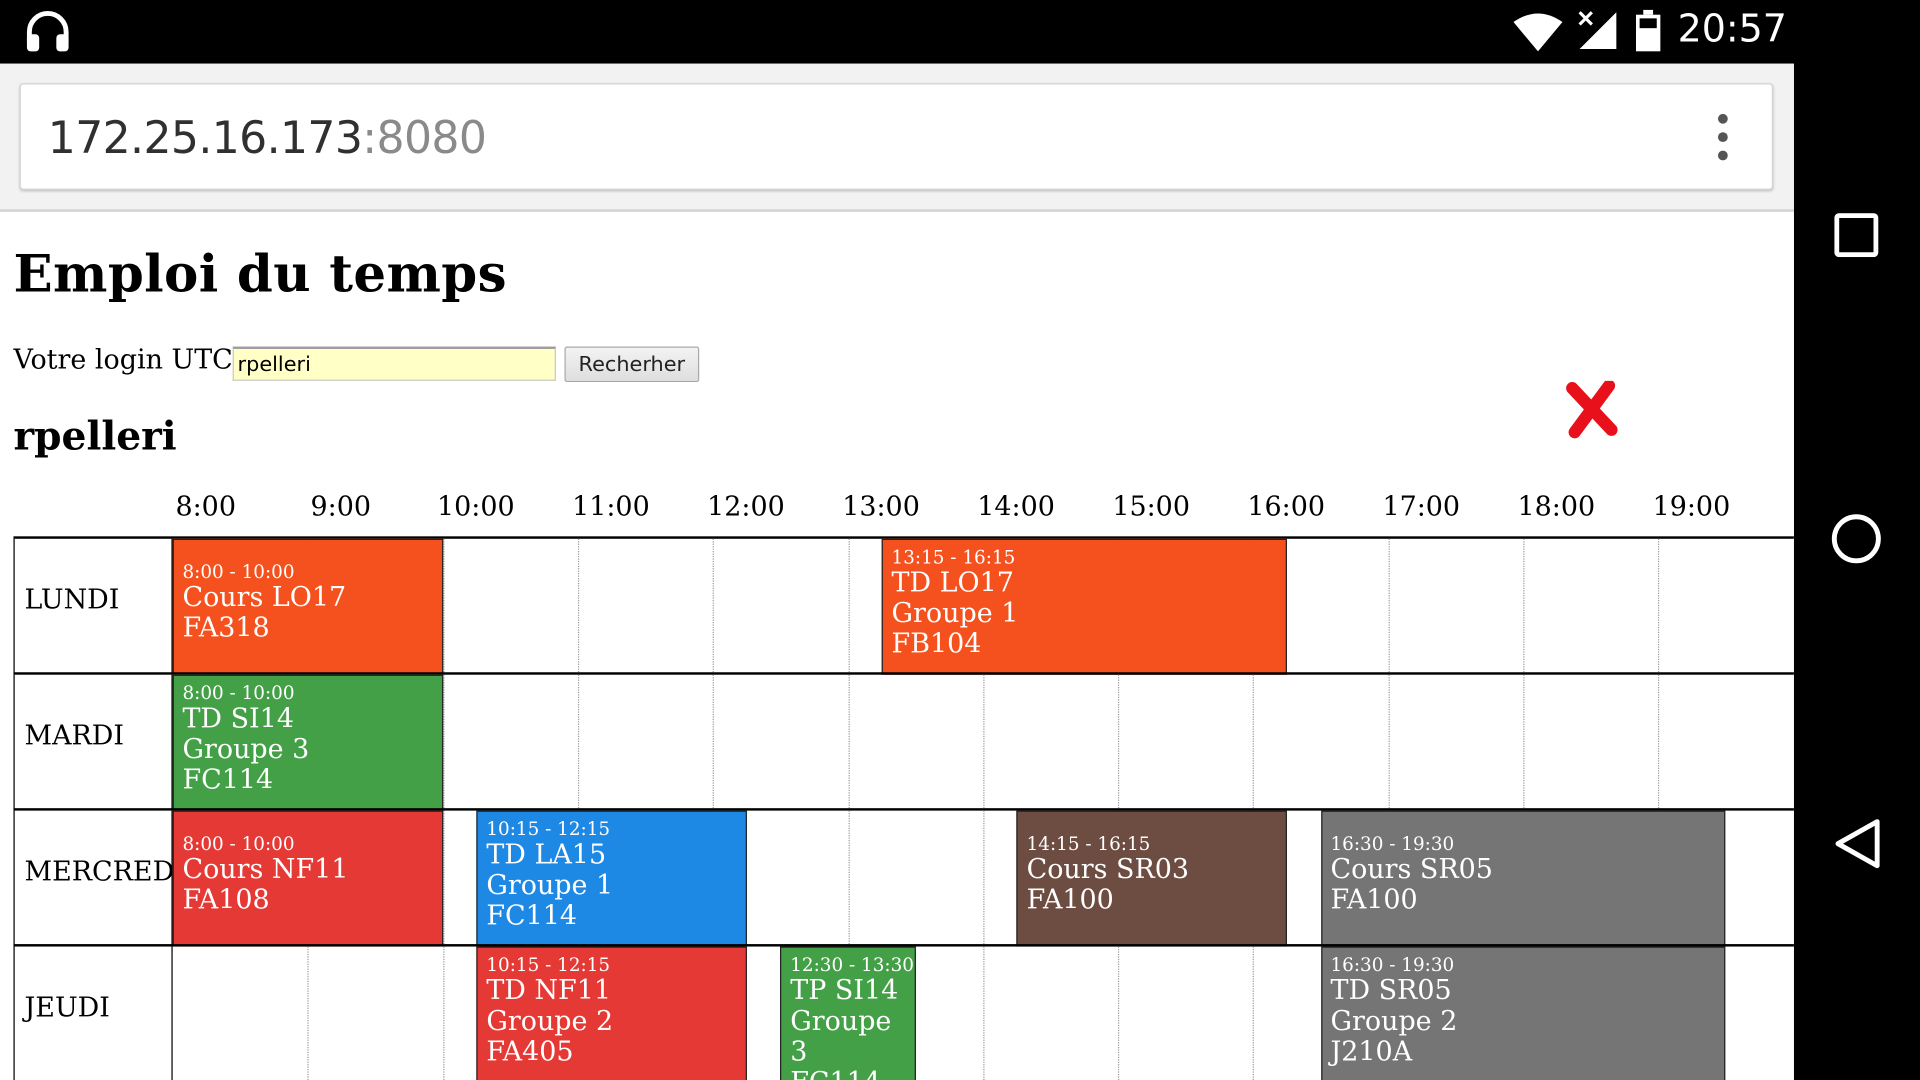 The height and width of the screenshot is (1080, 1920). Describe the element at coordinates (72, 600) in the screenshot. I see `day-label: LUNDI` at that location.